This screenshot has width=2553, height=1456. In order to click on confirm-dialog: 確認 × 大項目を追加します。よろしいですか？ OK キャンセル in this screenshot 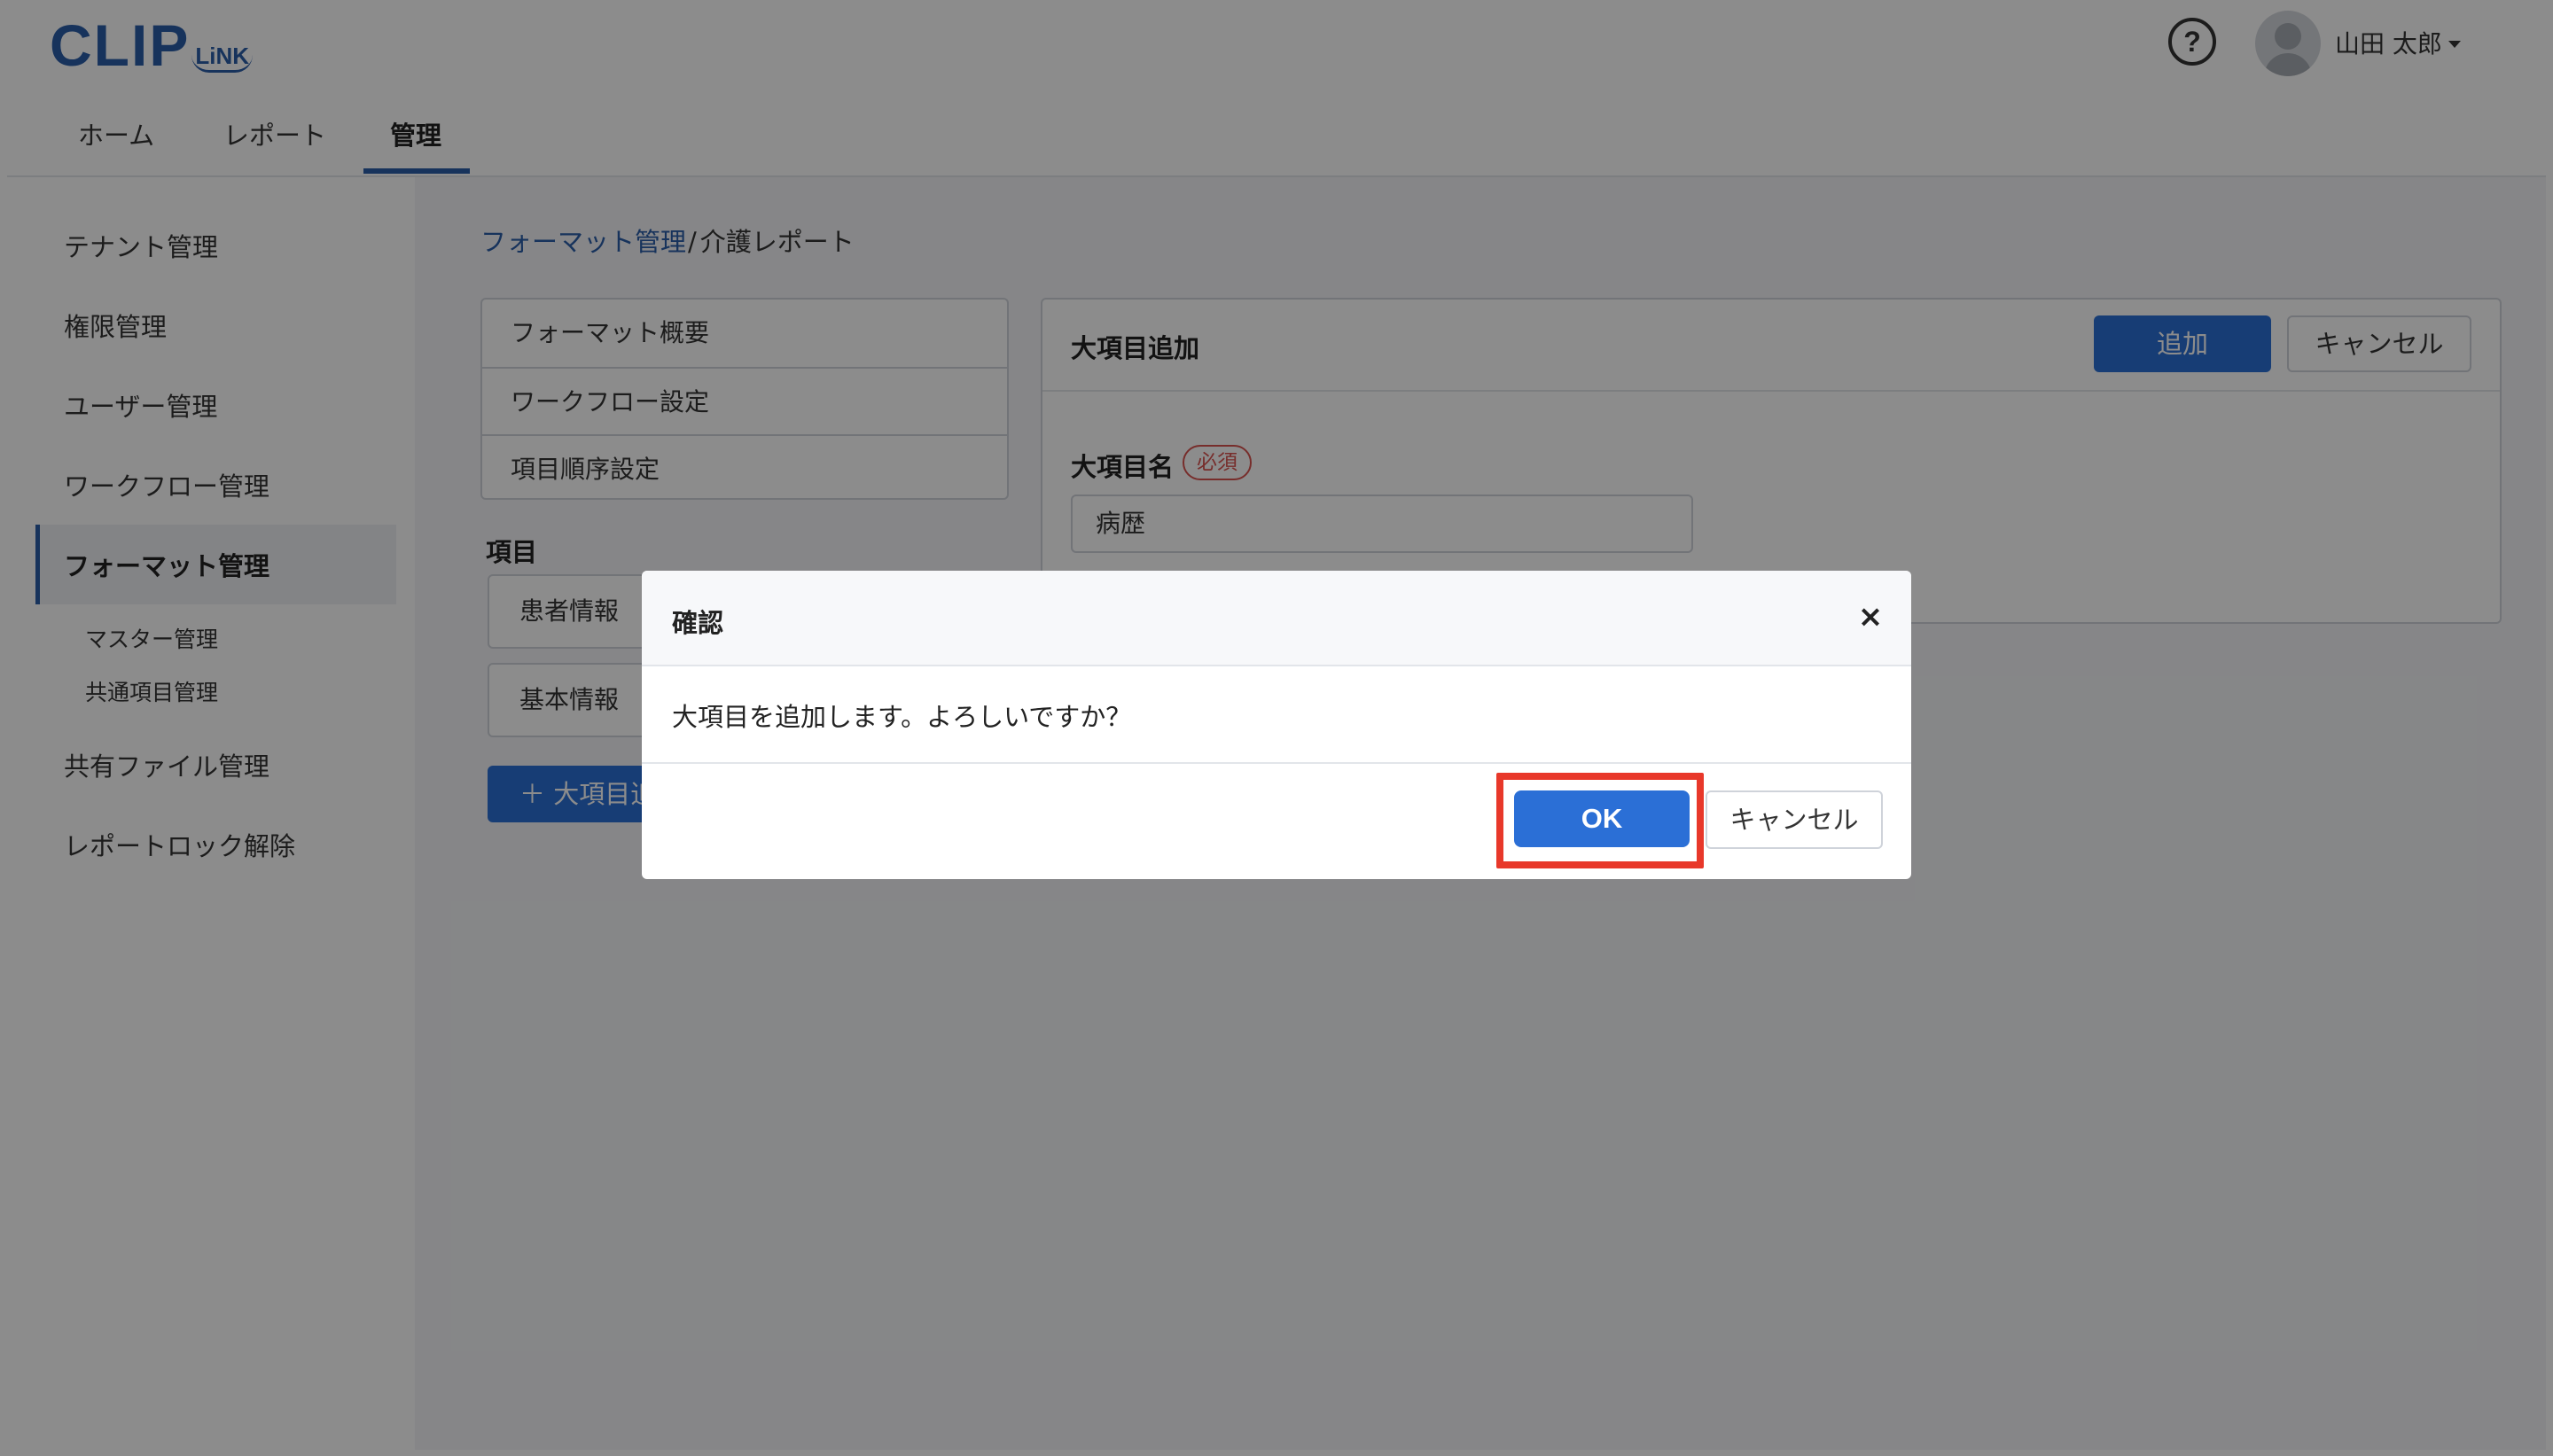, I will do `click(1276, 725)`.